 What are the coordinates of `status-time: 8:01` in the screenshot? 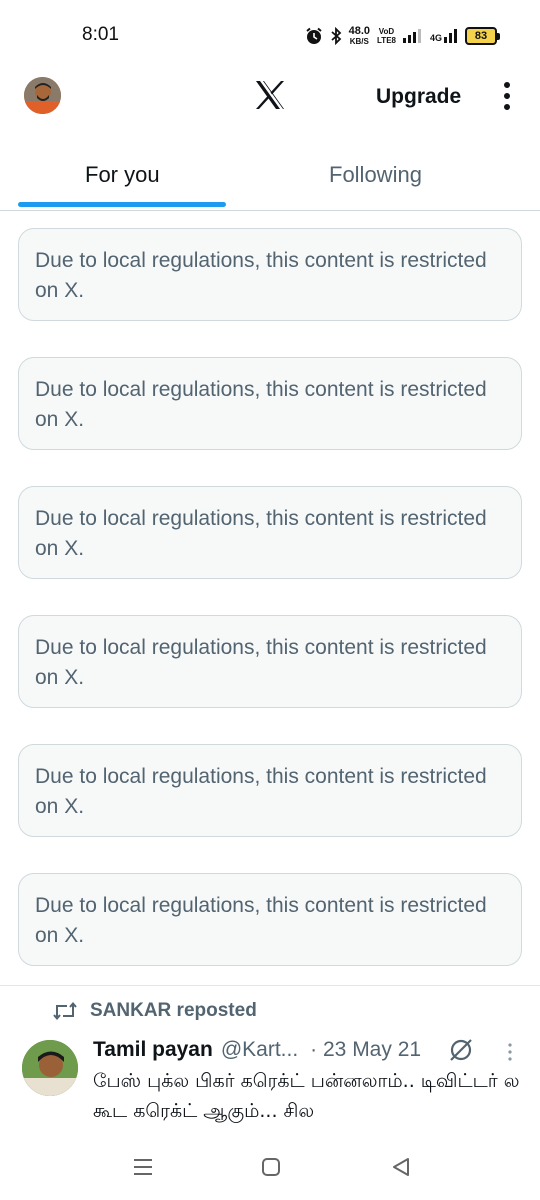 It's located at (100, 34).